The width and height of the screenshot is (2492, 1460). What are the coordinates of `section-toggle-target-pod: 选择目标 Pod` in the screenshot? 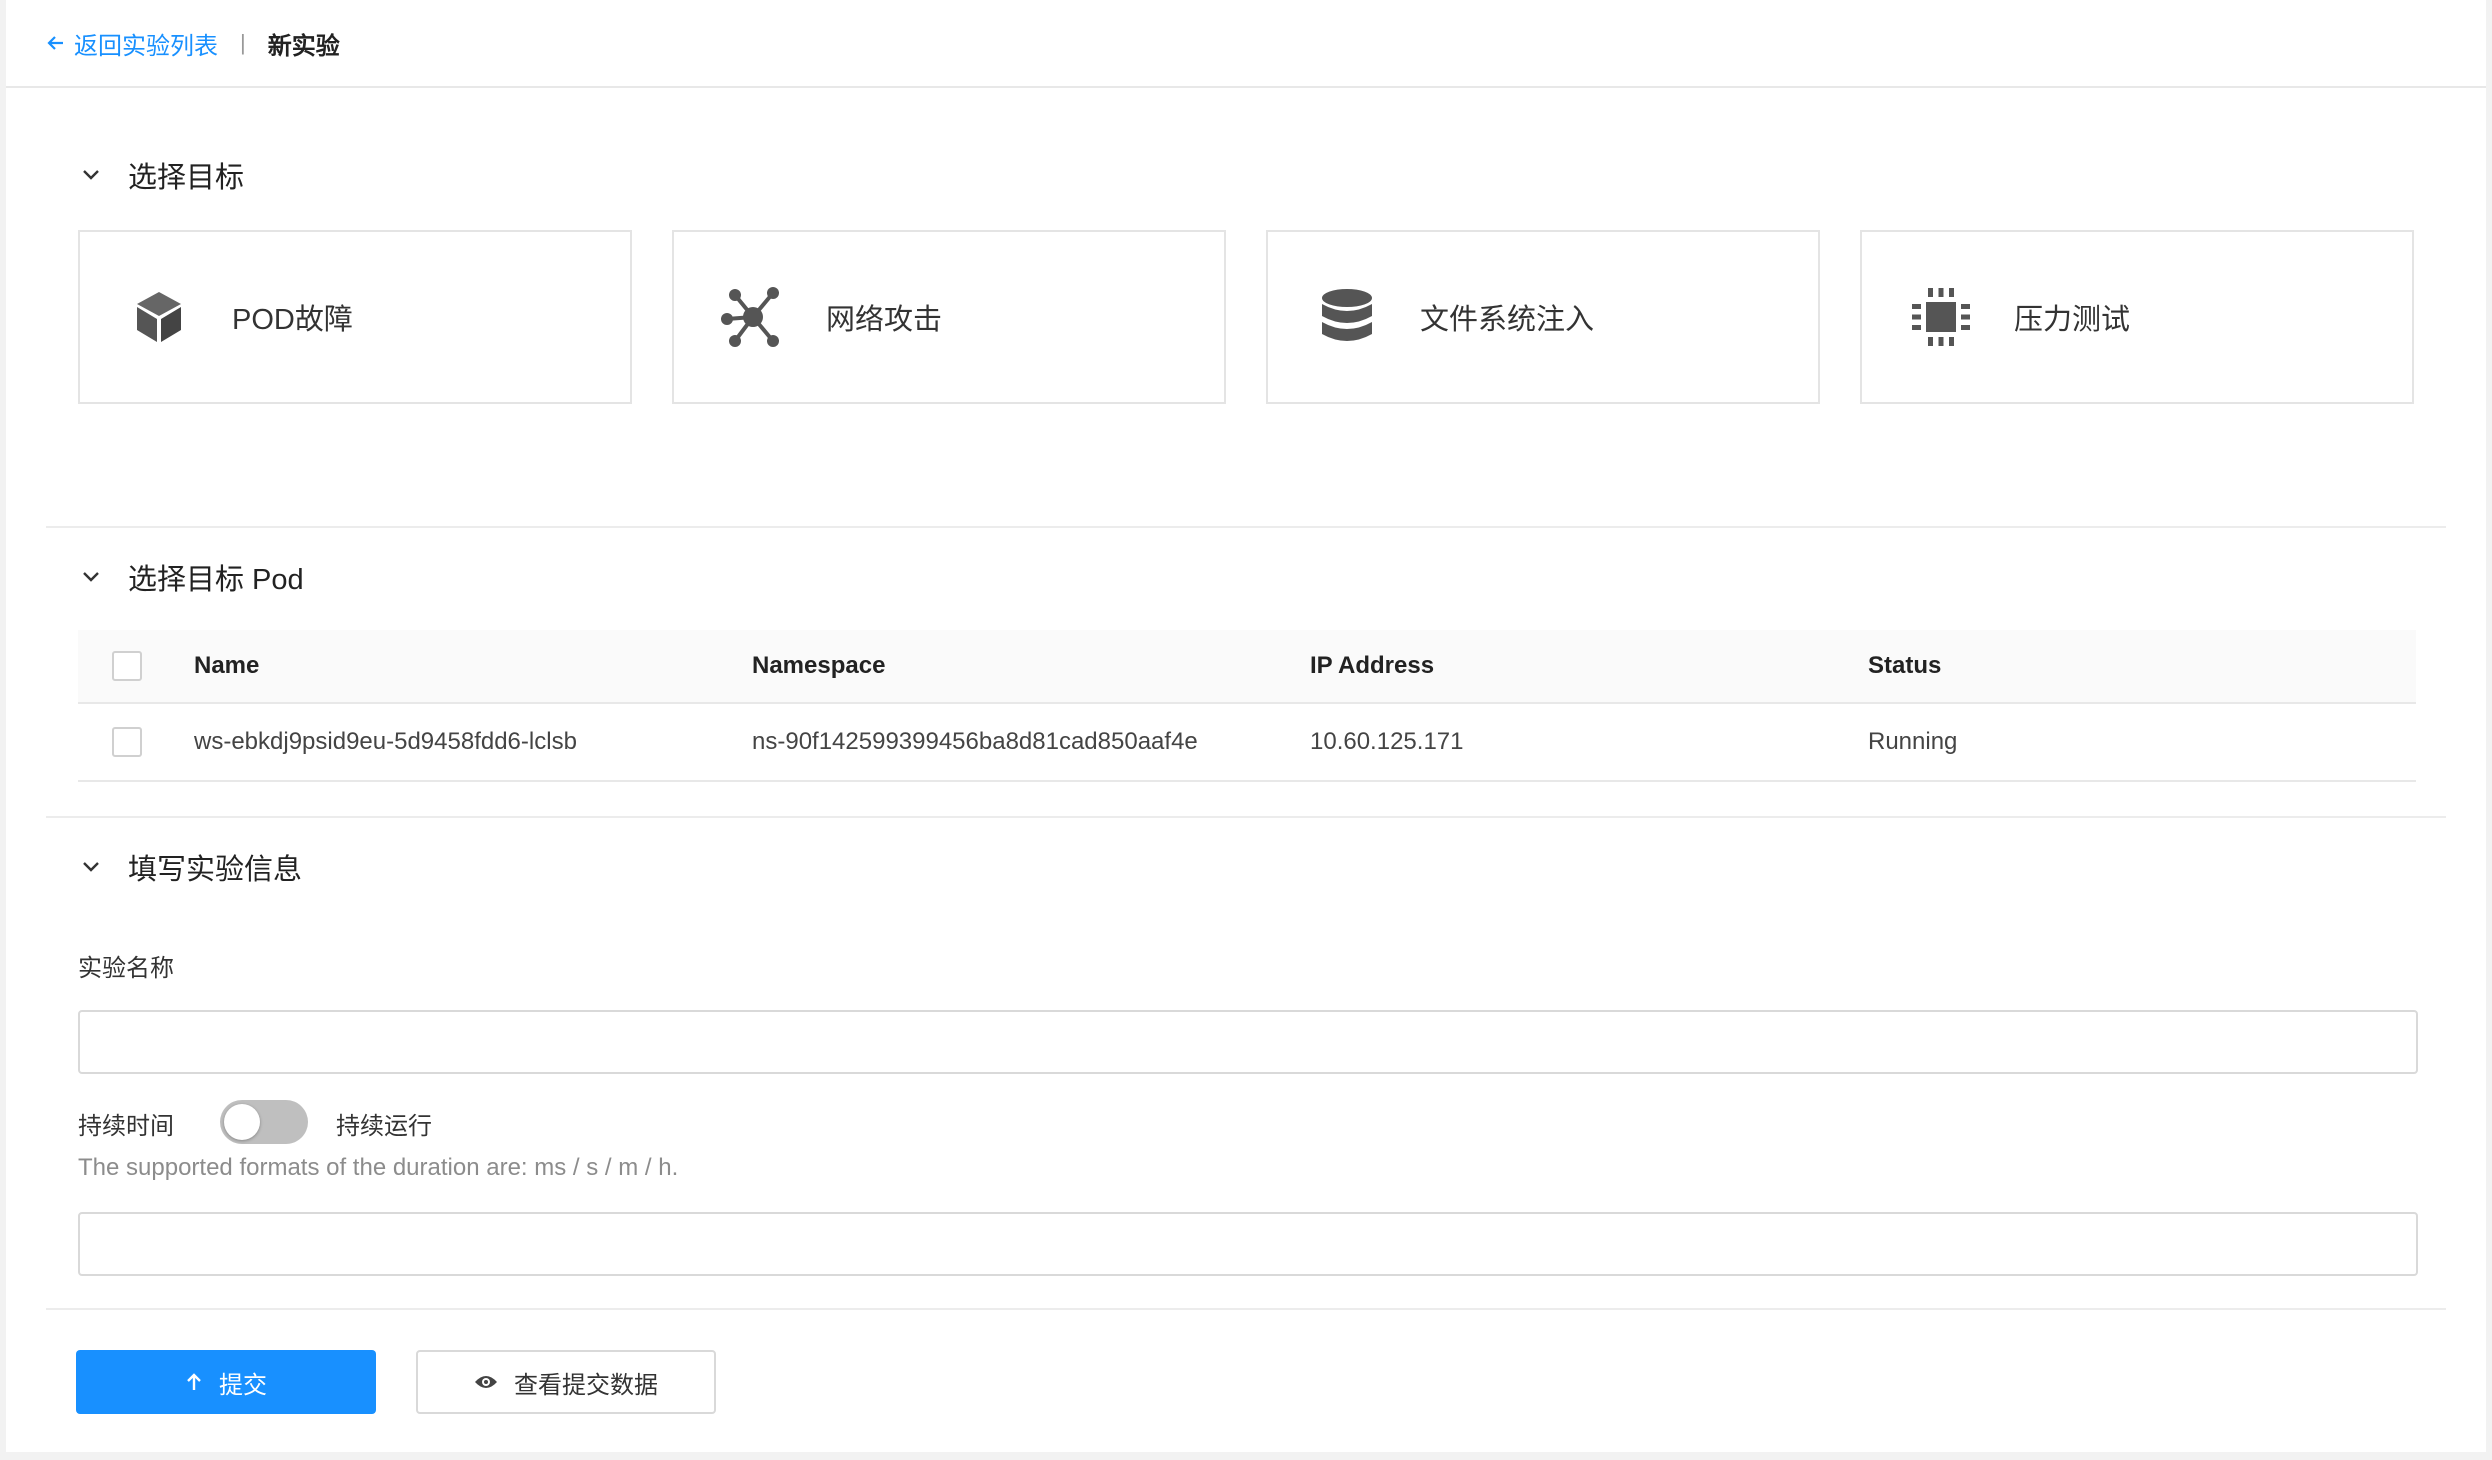 It's located at (192, 577).